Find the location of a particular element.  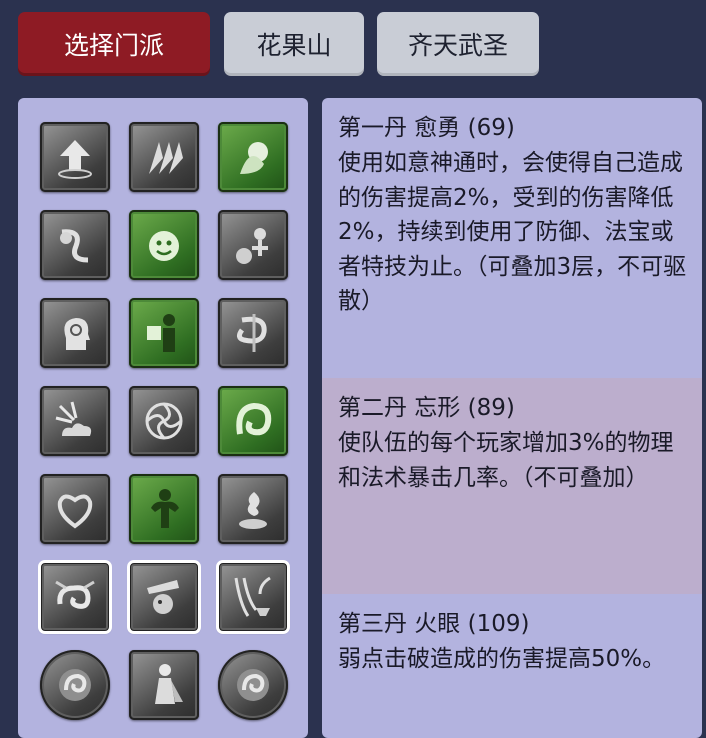

triple-arrows-icon is located at coordinates (164, 157).